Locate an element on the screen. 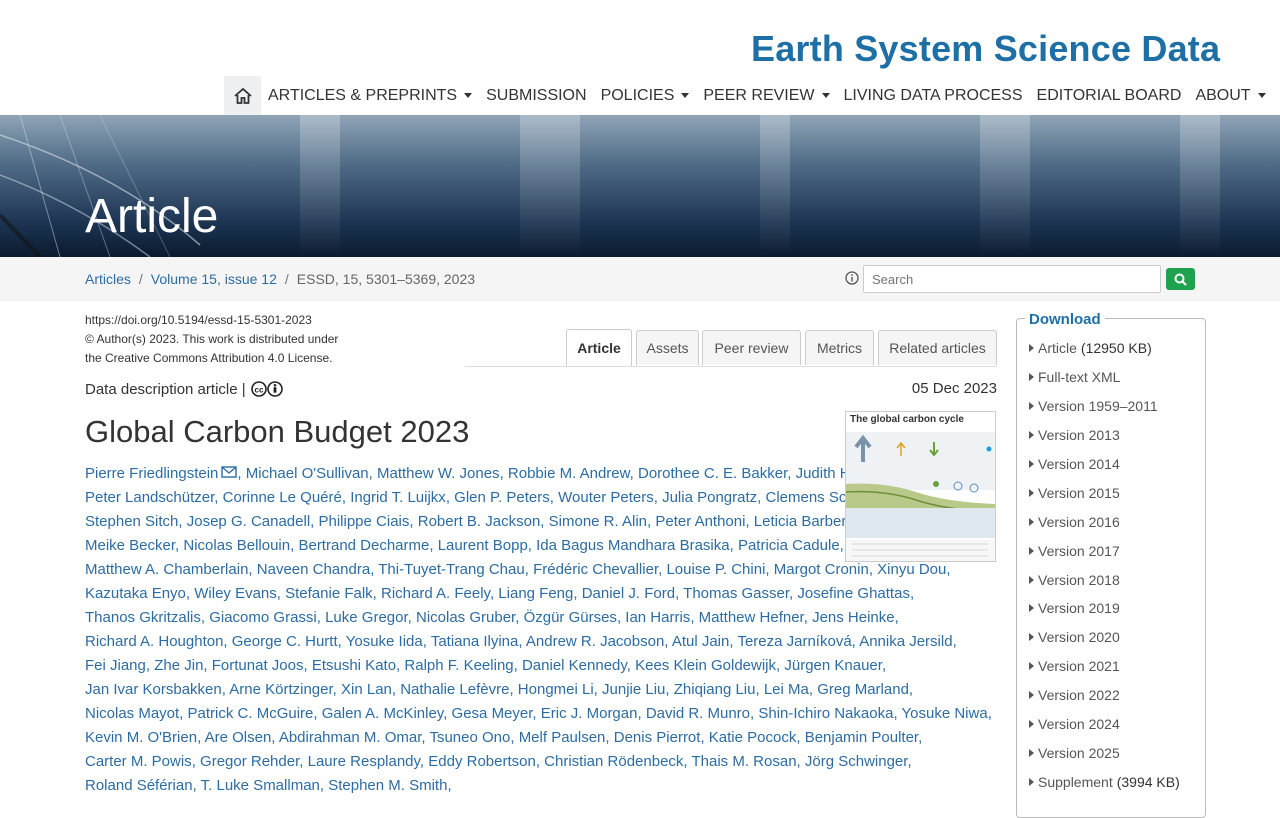 Image resolution: width=1280 pixels, height=818 pixels. nav-policies: POLICIES is located at coordinates (645, 95).